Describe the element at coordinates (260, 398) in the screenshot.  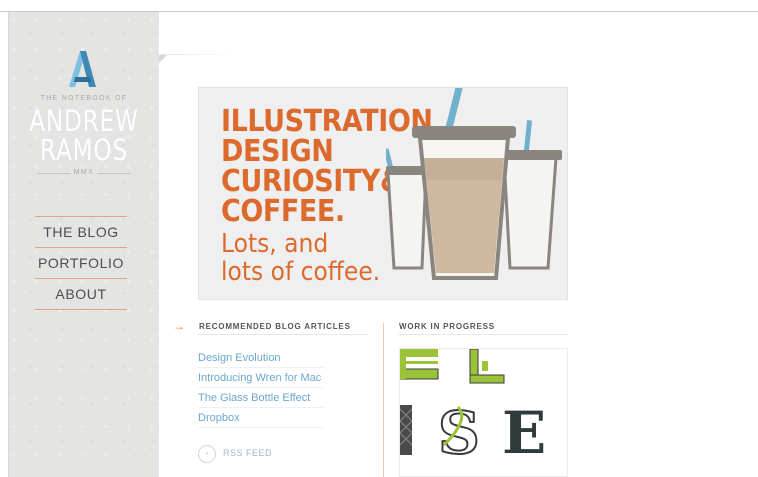
I see `article-link-glass-bottle: The Glass Bottle Effect` at that location.